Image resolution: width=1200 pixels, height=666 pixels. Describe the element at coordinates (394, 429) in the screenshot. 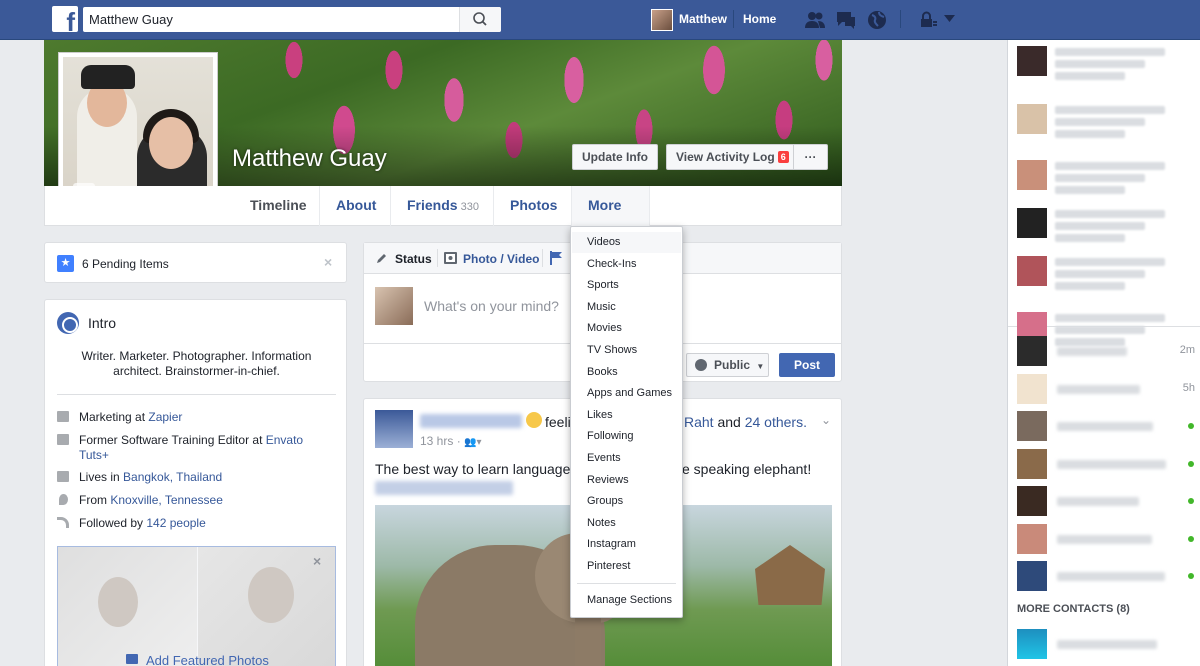

I see `post-author-avatar` at that location.